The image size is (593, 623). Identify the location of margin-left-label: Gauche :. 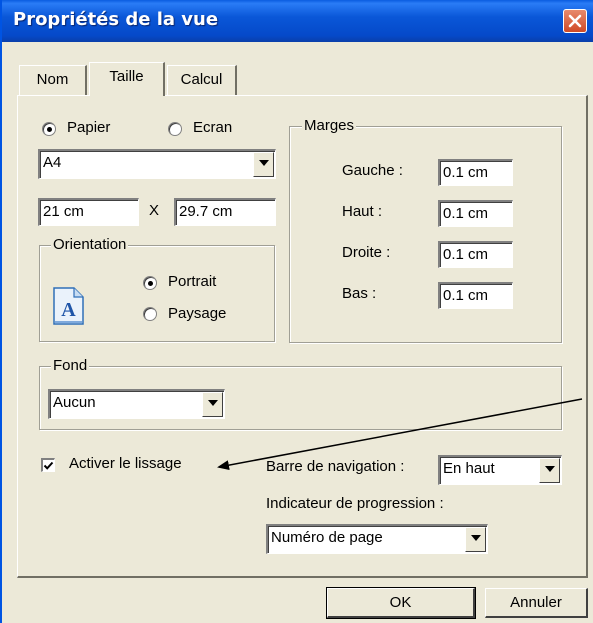
(372, 170).